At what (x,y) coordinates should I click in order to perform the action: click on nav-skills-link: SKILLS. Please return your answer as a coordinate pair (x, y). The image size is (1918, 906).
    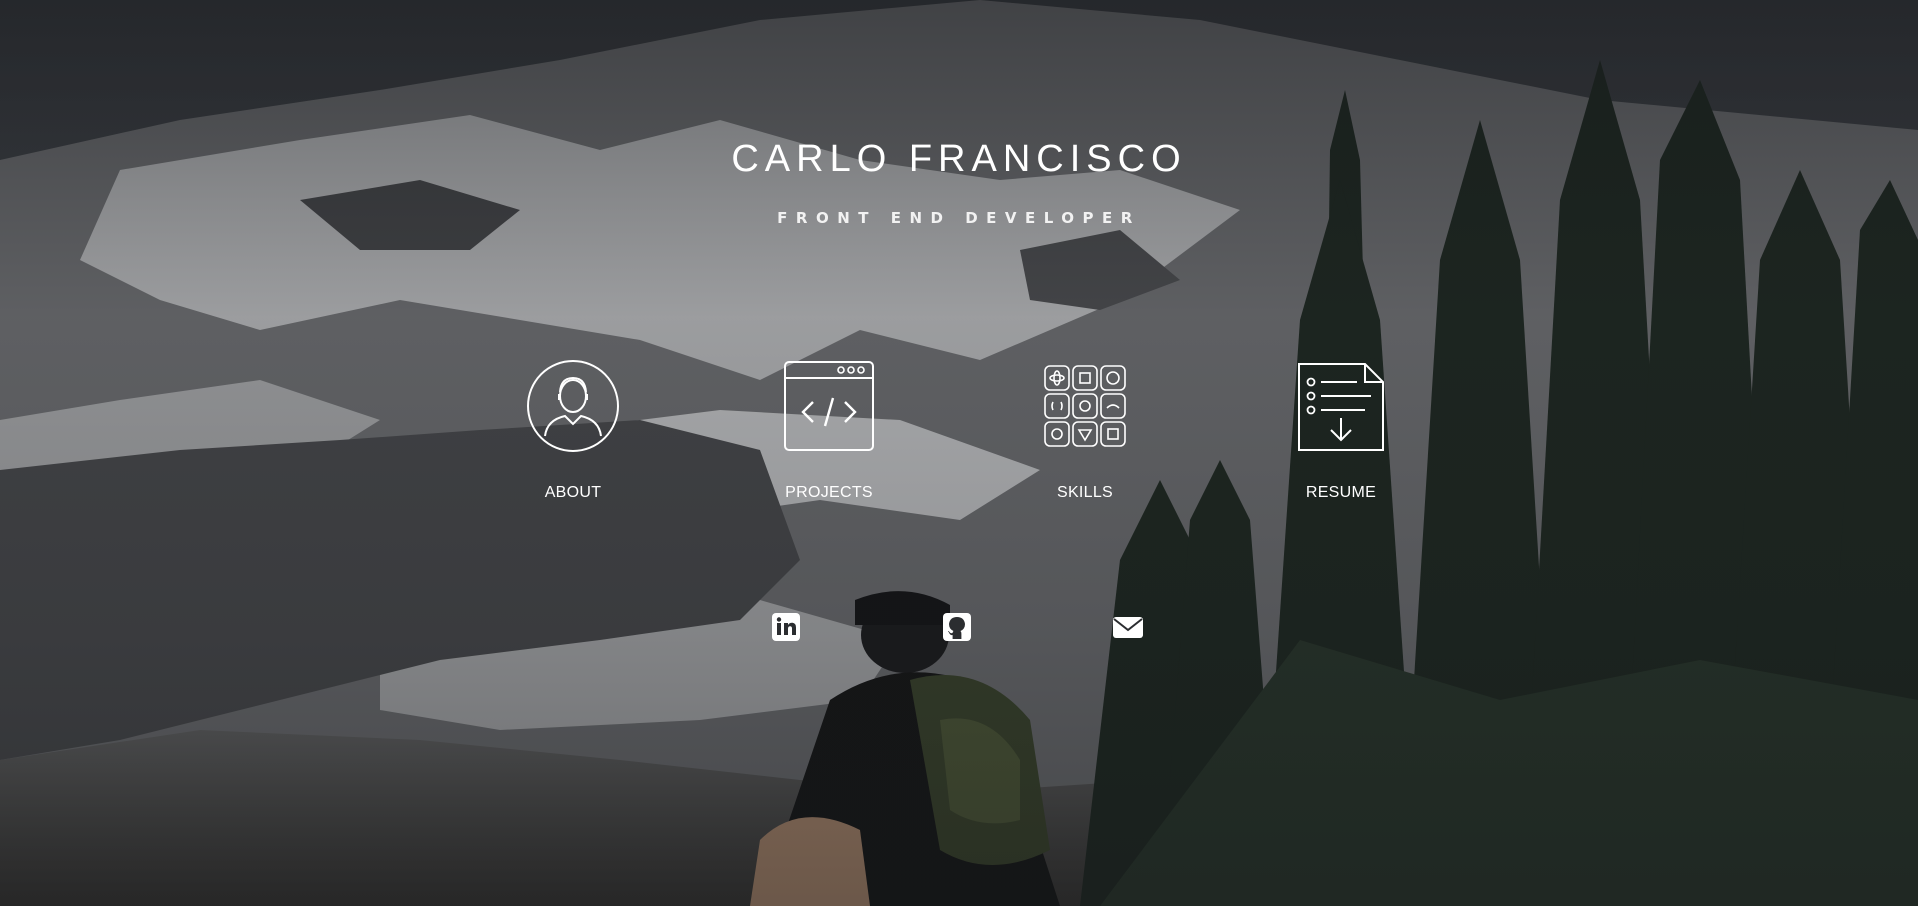
    Looking at the image, I should click on (1085, 430).